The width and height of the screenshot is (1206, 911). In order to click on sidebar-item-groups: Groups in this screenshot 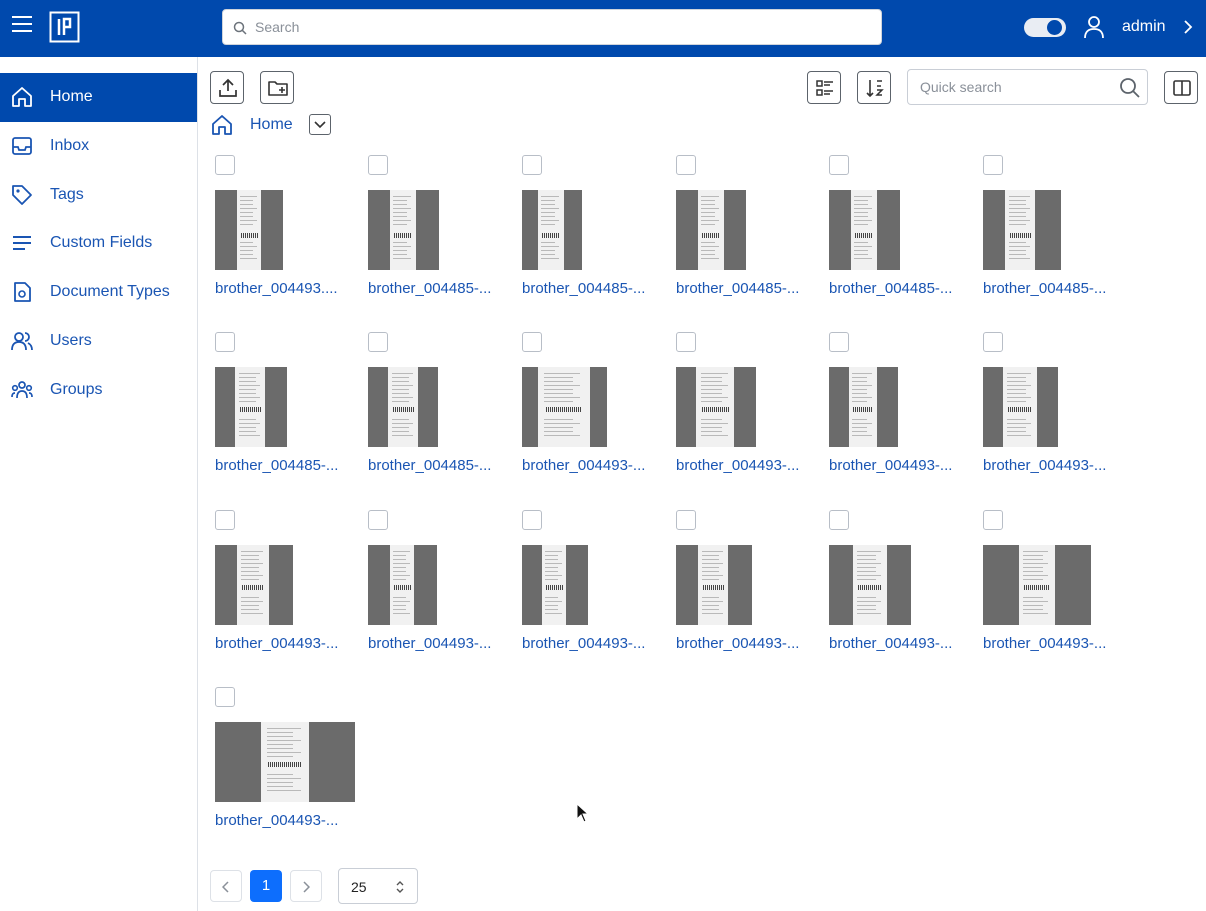, I will do `click(98, 390)`.